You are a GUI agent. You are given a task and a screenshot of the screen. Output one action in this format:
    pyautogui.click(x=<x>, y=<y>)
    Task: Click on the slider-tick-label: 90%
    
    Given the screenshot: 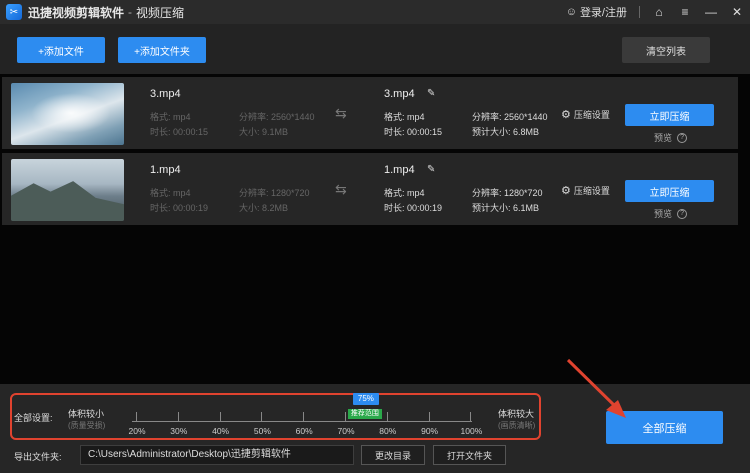 What is the action you would take?
    pyautogui.click(x=430, y=431)
    